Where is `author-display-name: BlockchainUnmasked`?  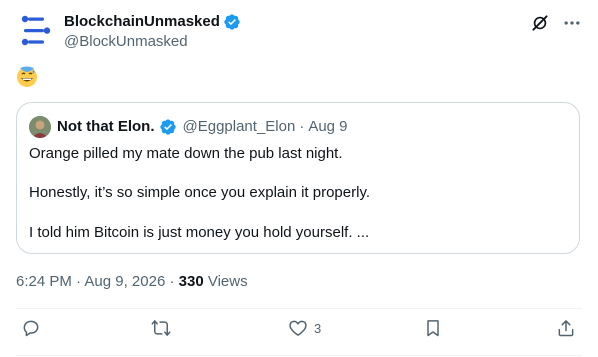
author-display-name: BlockchainUnmasked is located at coordinates (142, 22).